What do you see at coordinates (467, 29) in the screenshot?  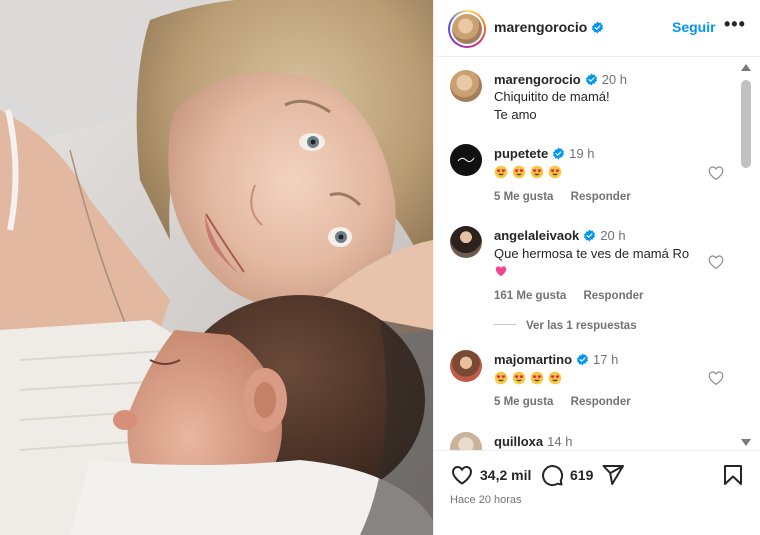 I see `author-avatar` at bounding box center [467, 29].